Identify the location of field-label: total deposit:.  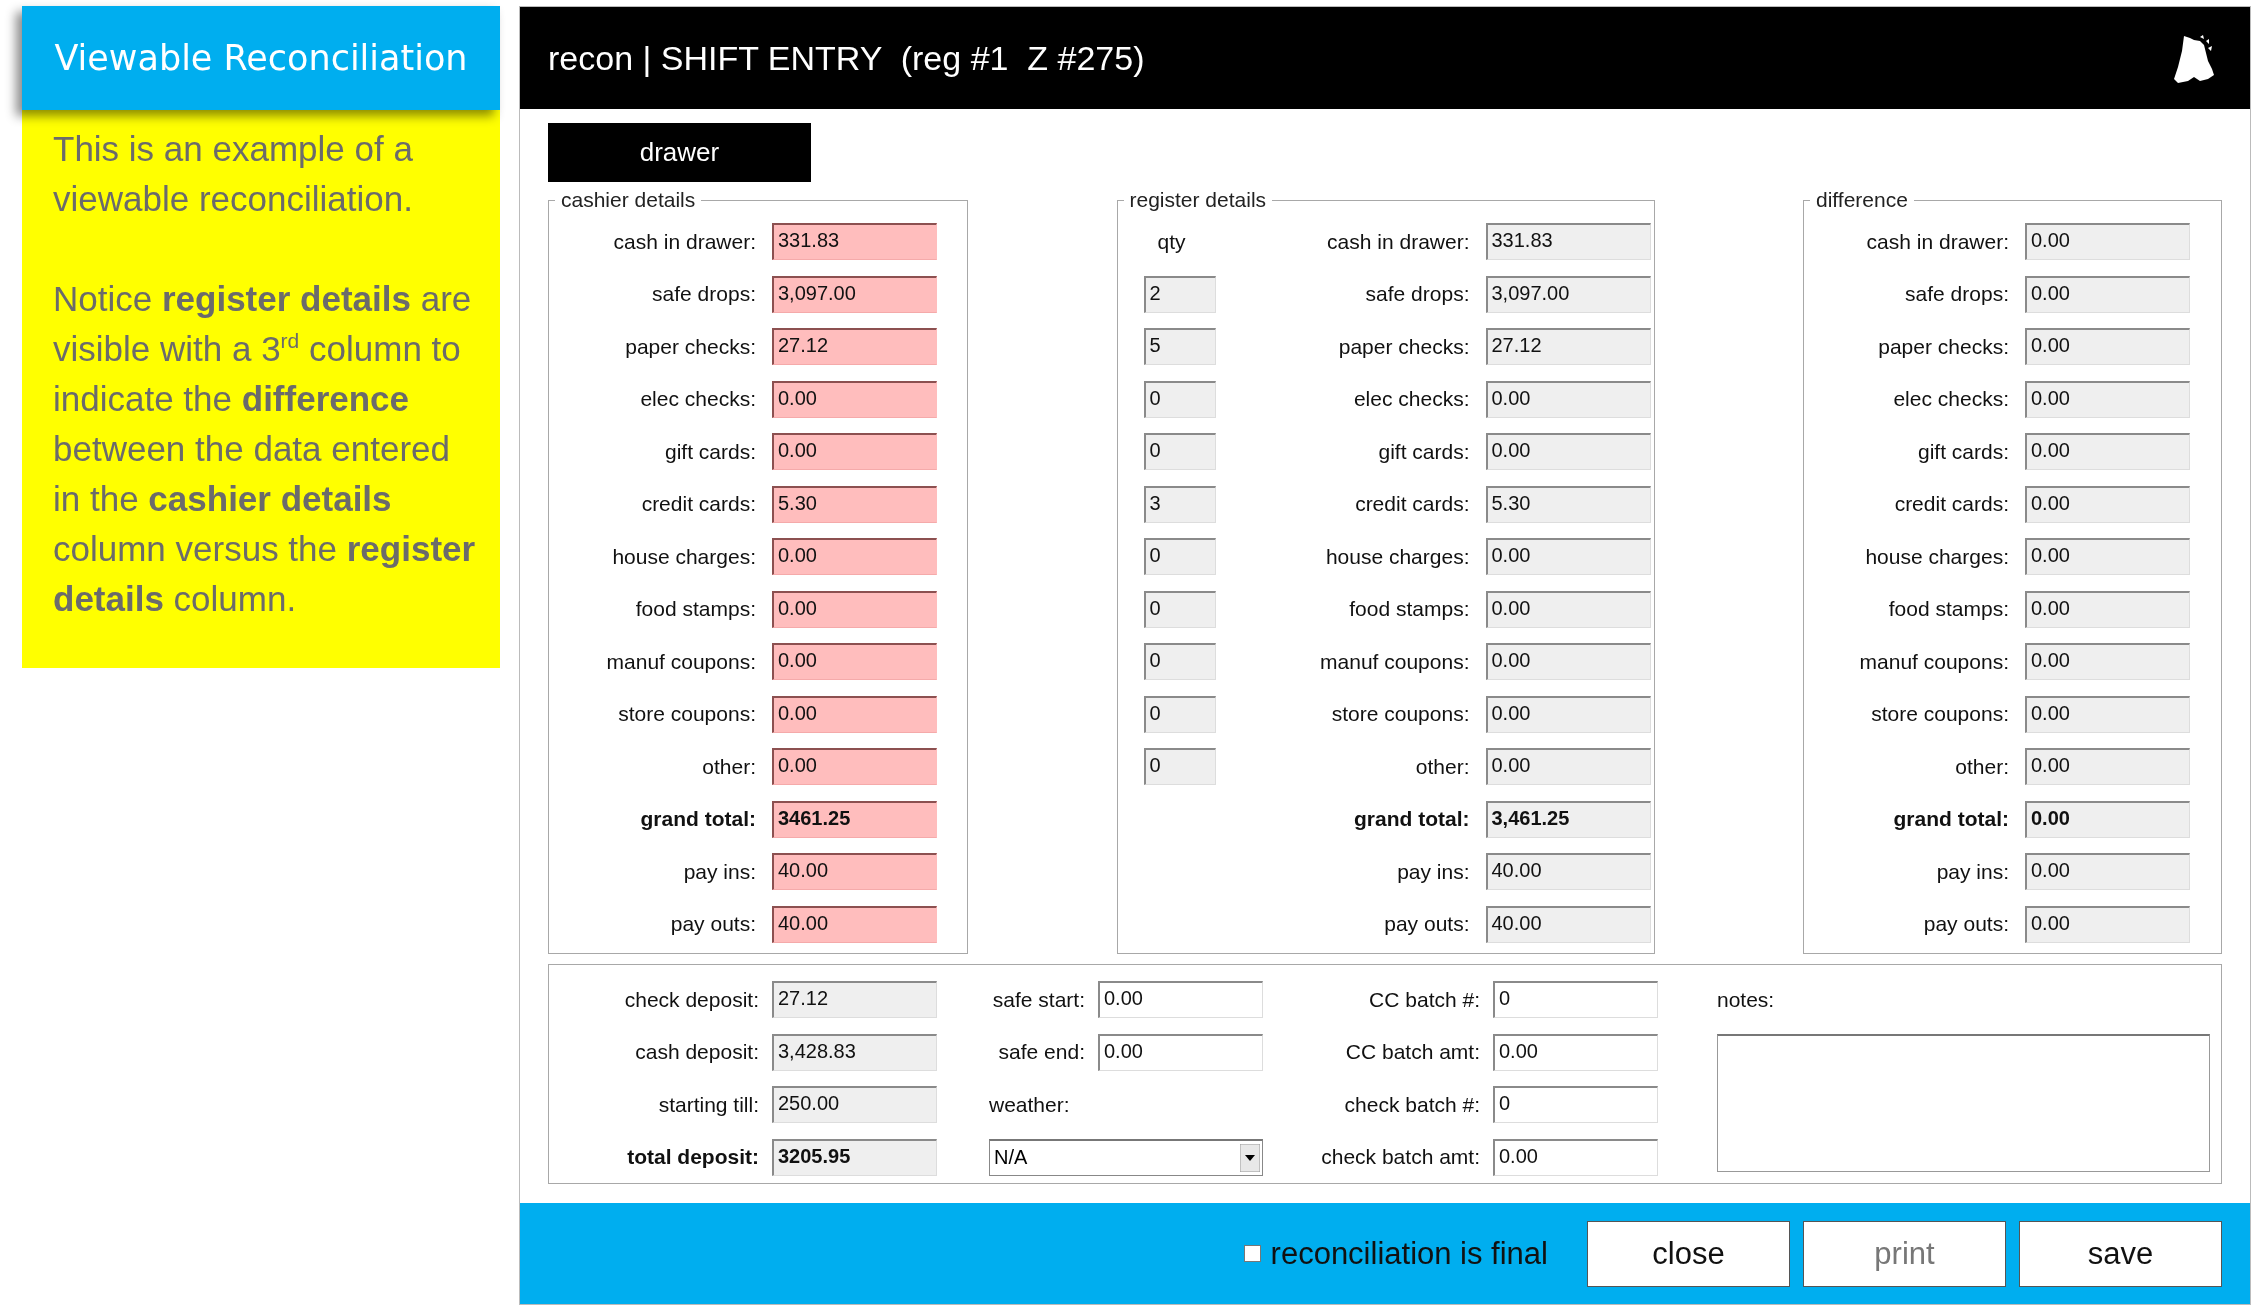
(693, 1157).